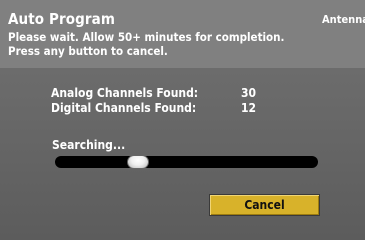 This screenshot has width=365, height=240. What do you see at coordinates (88, 51) in the screenshot?
I see `cancel-hint-text: Press any button to cancel.` at bounding box center [88, 51].